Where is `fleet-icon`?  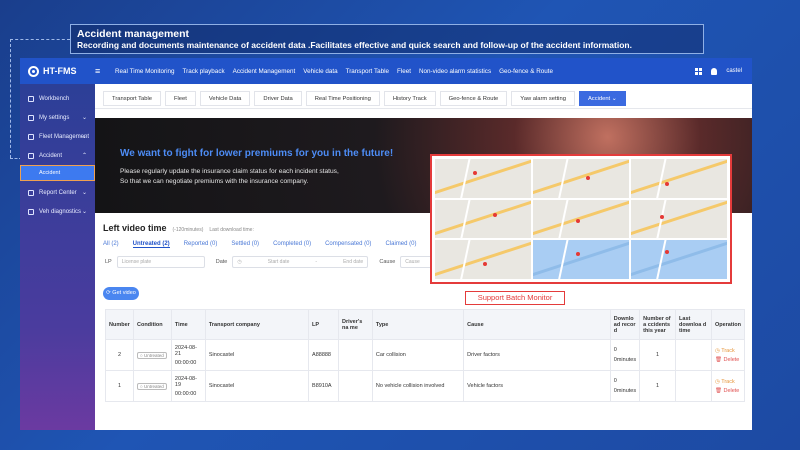
fleet-icon is located at coordinates (31, 136).